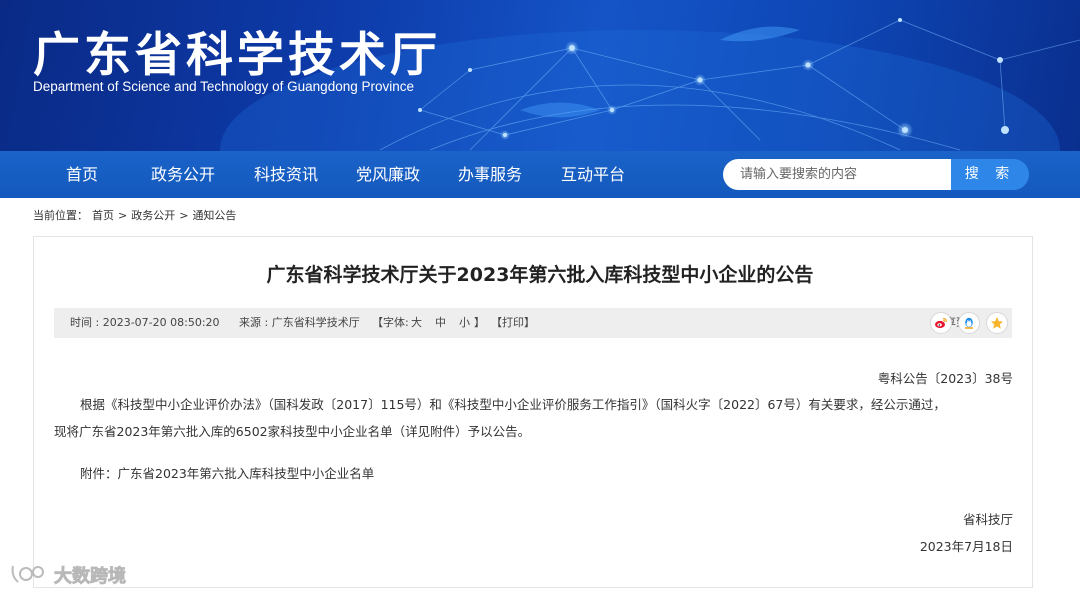 Image resolution: width=1080 pixels, height=595 pixels. What do you see at coordinates (183, 174) in the screenshot?
I see `nav-item-government-affairs: 政务公开` at bounding box center [183, 174].